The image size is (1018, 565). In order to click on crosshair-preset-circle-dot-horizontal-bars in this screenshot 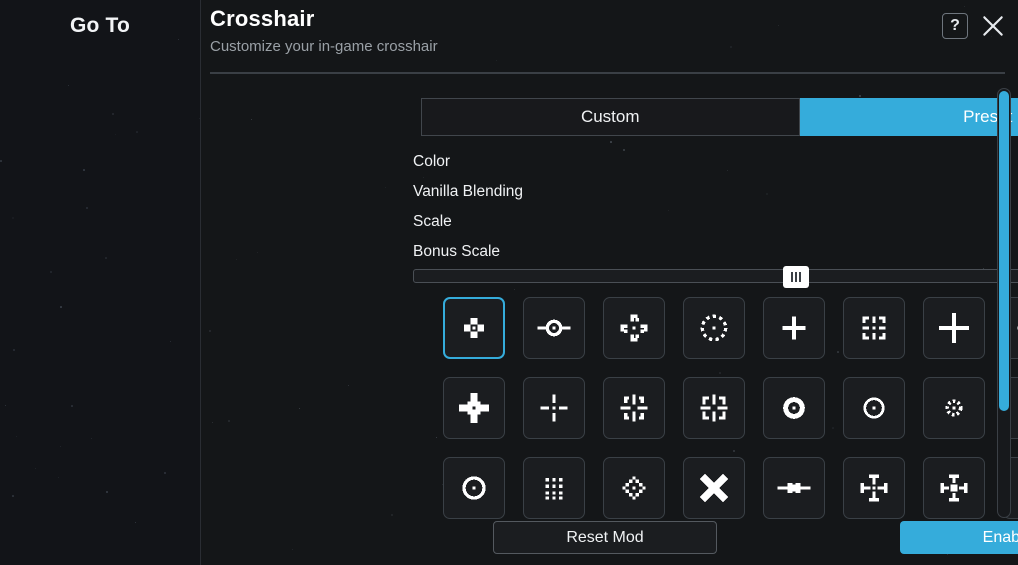, I will do `click(554, 328)`.